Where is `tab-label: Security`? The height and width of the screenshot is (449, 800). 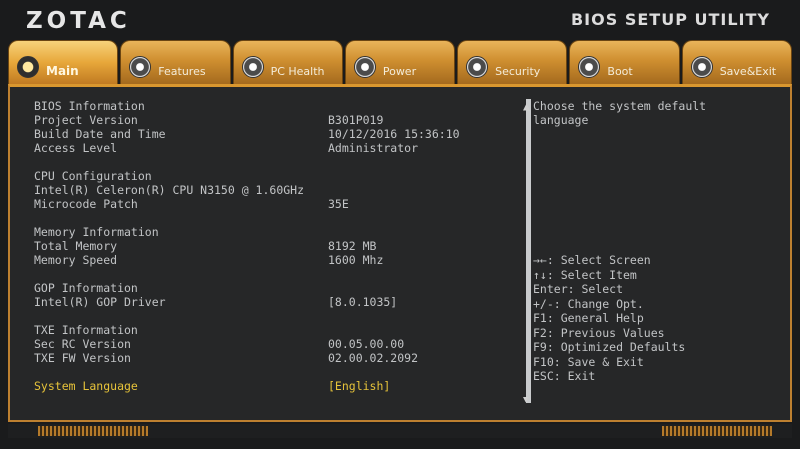 tab-label: Security is located at coordinates (518, 71).